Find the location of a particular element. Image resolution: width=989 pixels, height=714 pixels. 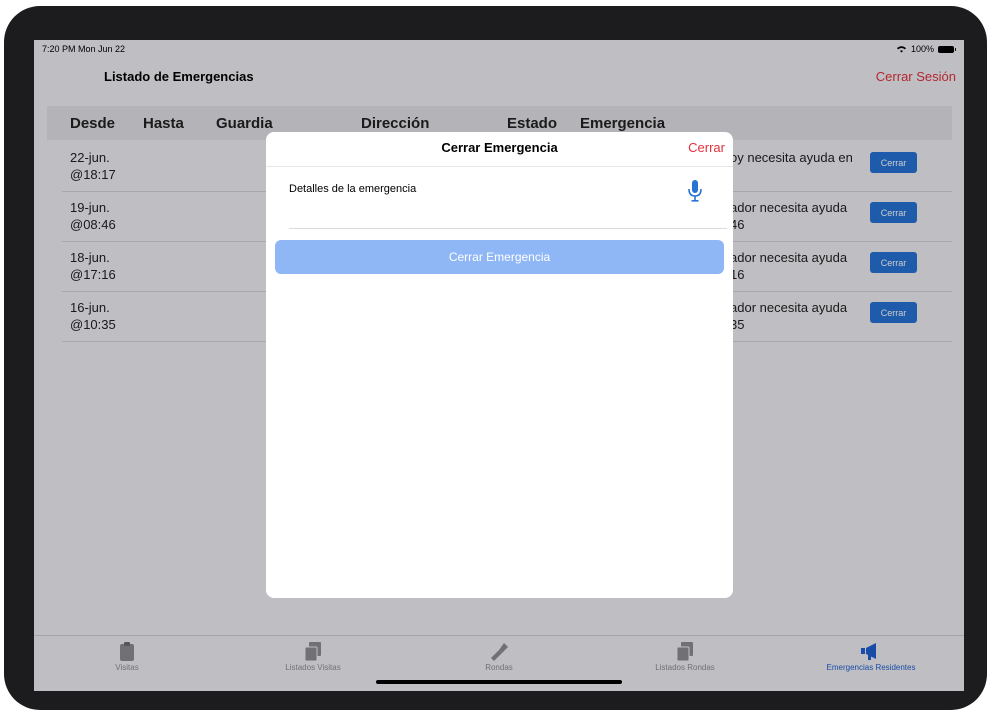

modal-title: Cerrar Emergencia is located at coordinates (499, 147).